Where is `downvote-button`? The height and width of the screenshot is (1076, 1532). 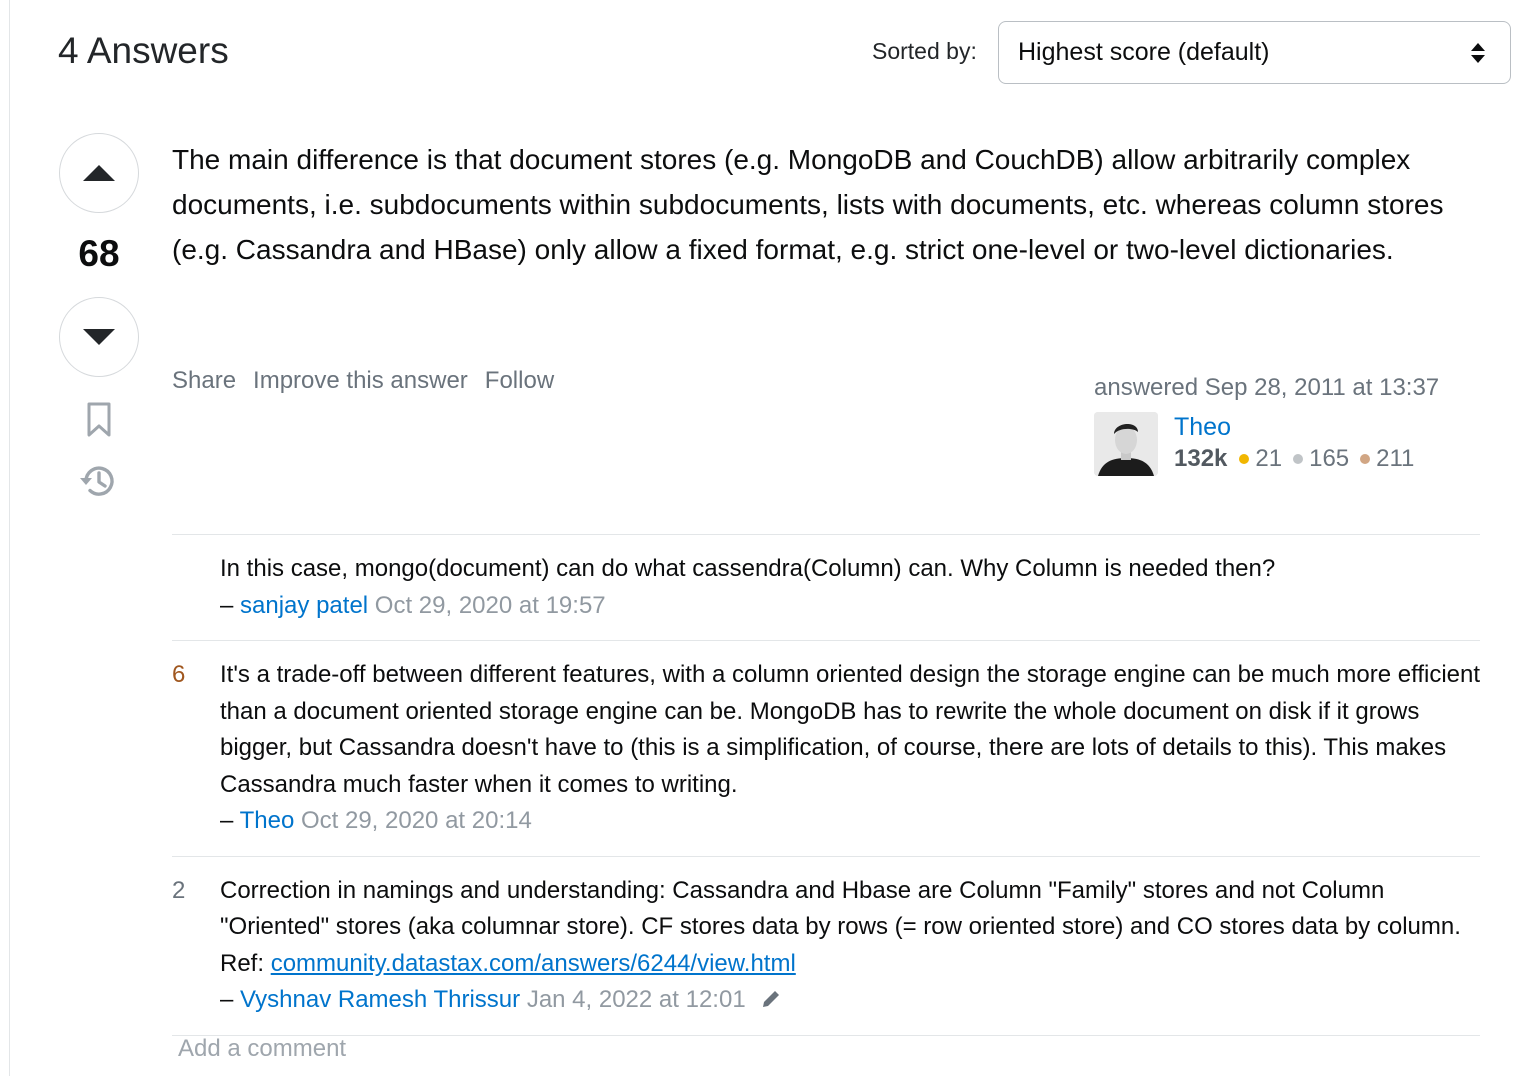 downvote-button is located at coordinates (99, 337).